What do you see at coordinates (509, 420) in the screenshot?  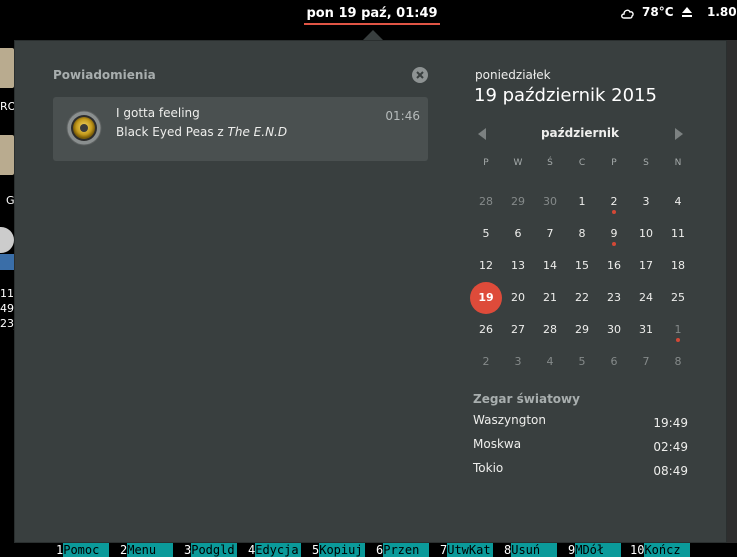 I see `world-clock-city: Waszyngton` at bounding box center [509, 420].